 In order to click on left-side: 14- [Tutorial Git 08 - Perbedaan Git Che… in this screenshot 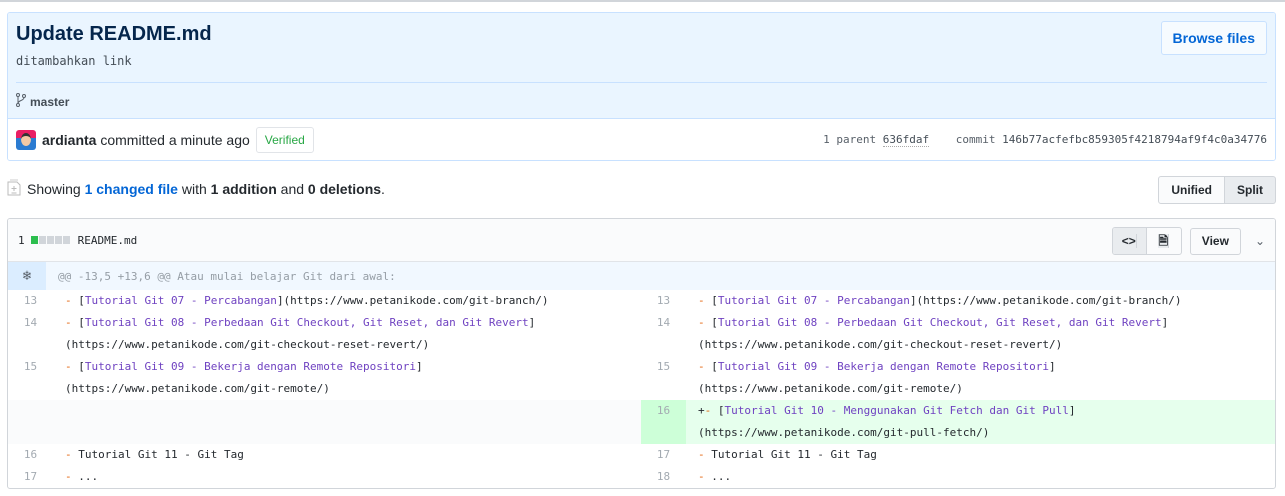, I will do `click(324, 334)`.